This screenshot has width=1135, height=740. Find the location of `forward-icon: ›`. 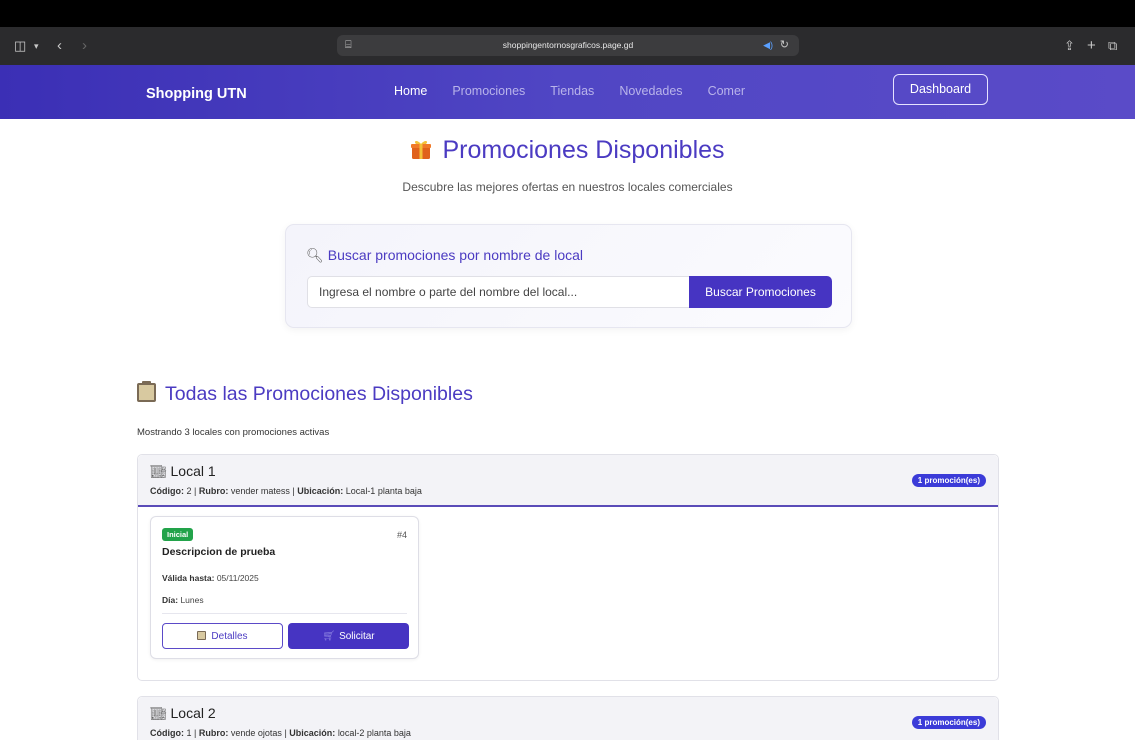

forward-icon: › is located at coordinates (84, 46).